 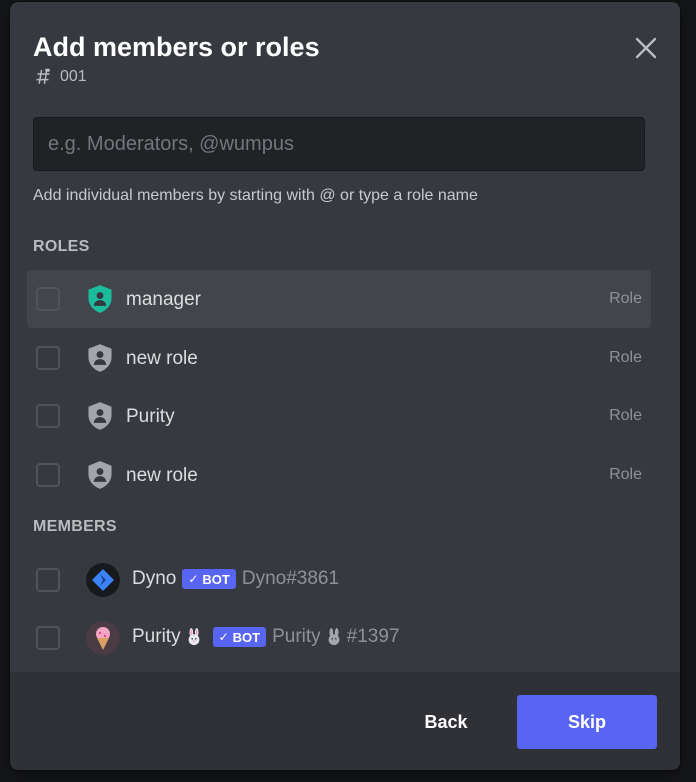 I want to click on role-row-new-role-2: new role Role, so click(x=339, y=475).